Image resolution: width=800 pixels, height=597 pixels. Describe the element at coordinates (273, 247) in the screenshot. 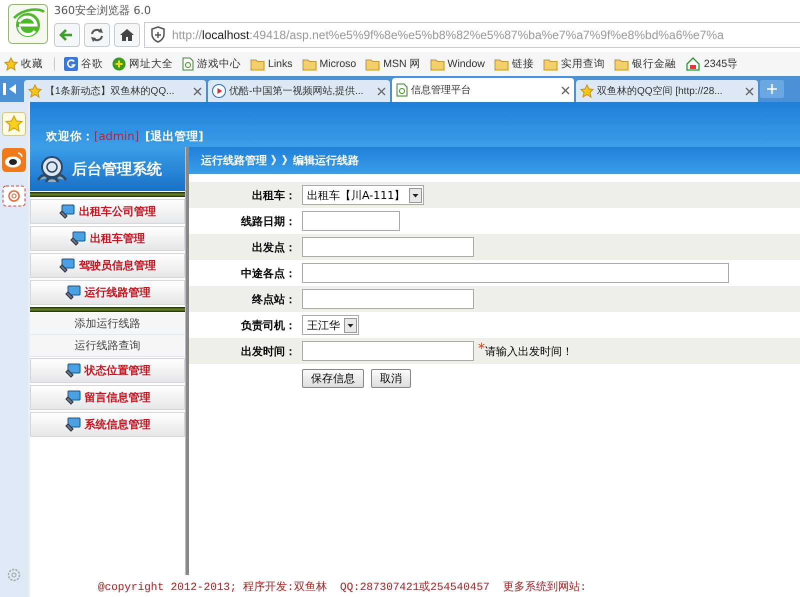

I see `field-label: 出发点：` at that location.